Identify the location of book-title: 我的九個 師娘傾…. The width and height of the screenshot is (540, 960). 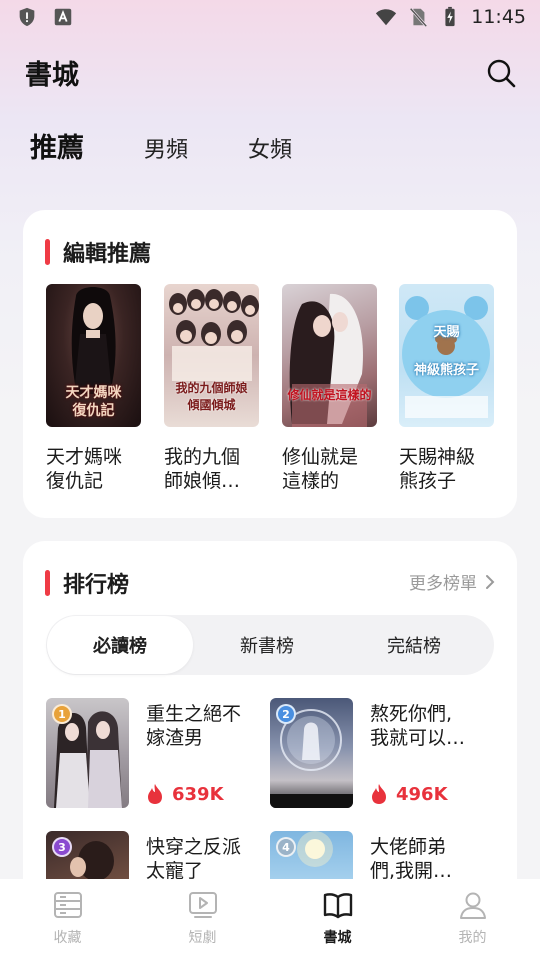
(202, 469).